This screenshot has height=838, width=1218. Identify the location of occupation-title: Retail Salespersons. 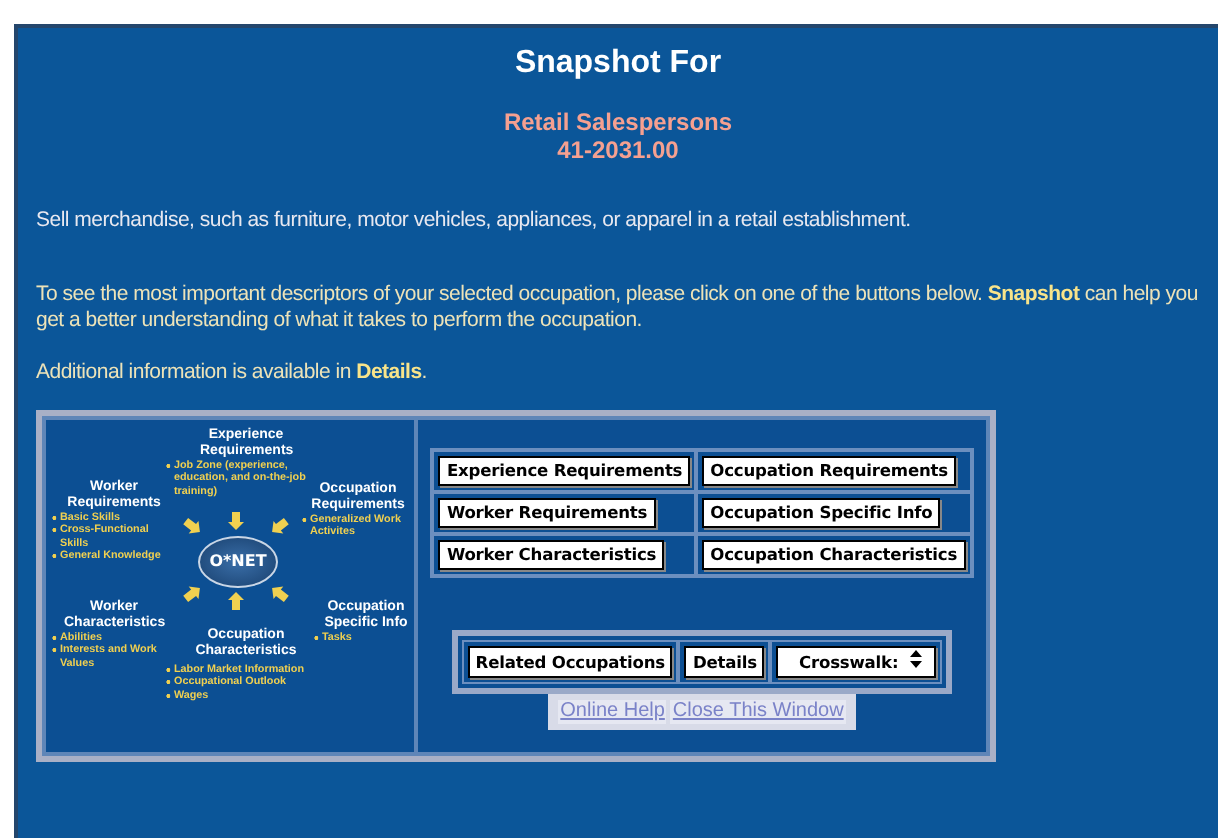
(618, 122).